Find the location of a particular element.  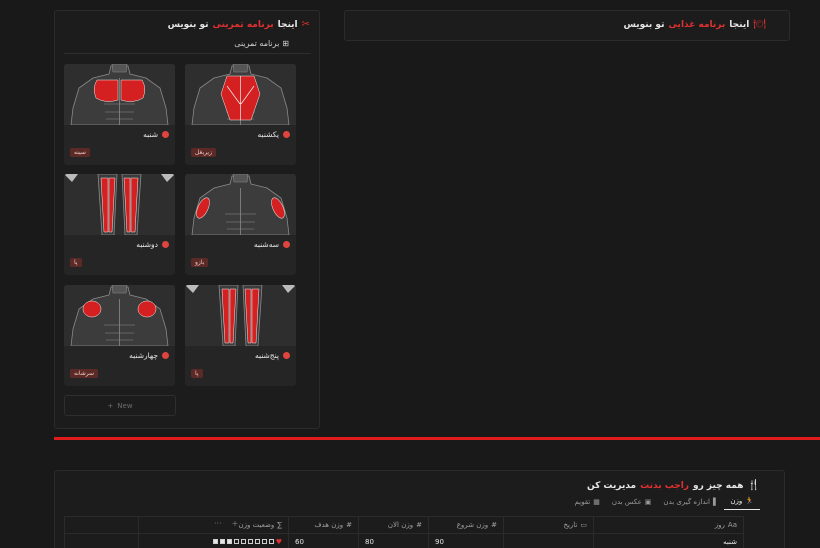

tab-icon: ▦ is located at coordinates (596, 501).